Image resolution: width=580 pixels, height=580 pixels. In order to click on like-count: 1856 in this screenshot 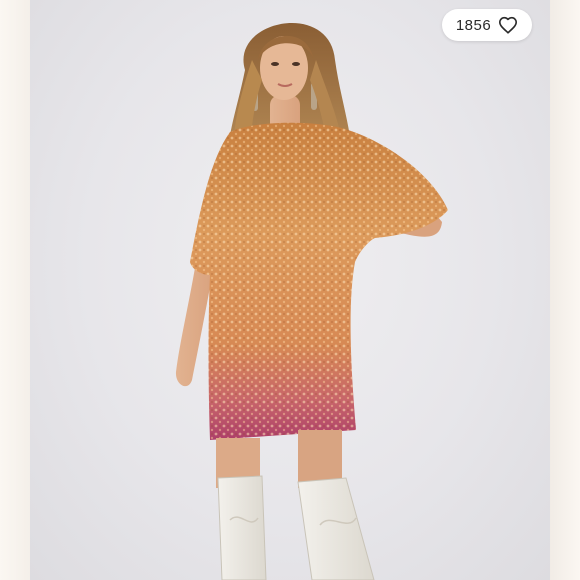, I will do `click(473, 25)`.